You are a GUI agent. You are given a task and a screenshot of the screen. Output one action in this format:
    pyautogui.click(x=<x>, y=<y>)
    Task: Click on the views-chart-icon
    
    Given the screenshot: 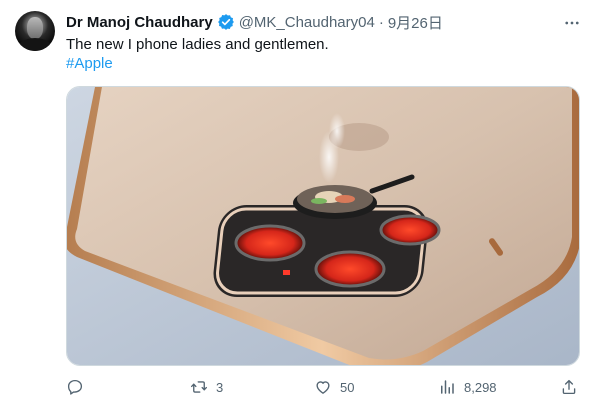 What is the action you would take?
    pyautogui.click(x=447, y=387)
    